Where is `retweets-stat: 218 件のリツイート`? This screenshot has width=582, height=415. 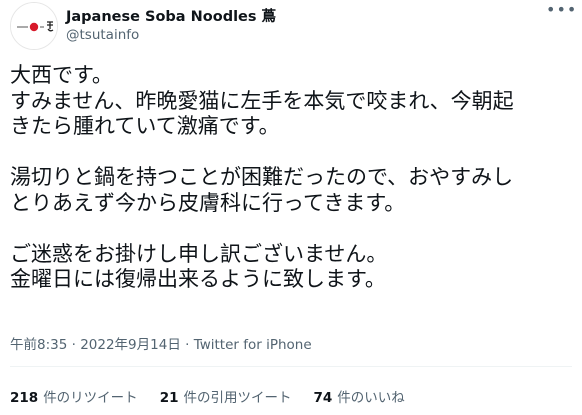
retweets-stat: 218 件のリツイート is located at coordinates (74, 396).